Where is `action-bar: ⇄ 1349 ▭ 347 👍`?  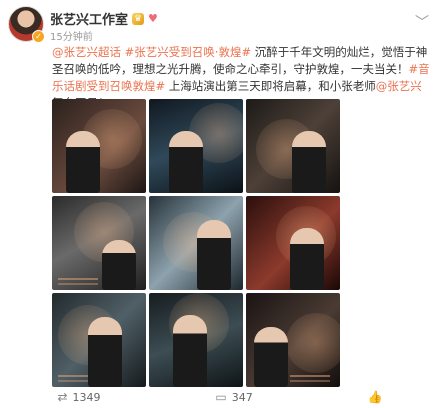
action-bar: ⇄ 1349 ▭ 347 👍 is located at coordinates (220, 397).